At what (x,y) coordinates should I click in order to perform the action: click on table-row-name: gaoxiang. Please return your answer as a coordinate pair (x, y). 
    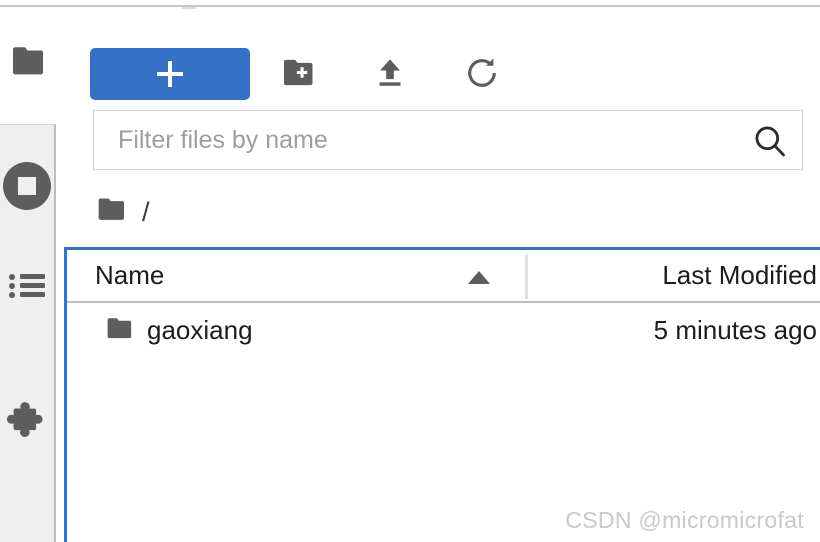
    Looking at the image, I should click on (200, 330).